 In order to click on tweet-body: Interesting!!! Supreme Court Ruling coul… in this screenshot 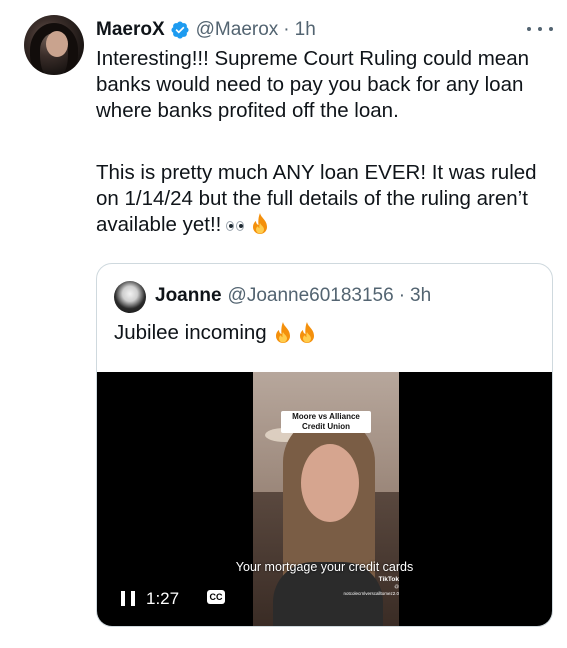, I will do `click(326, 85)`.